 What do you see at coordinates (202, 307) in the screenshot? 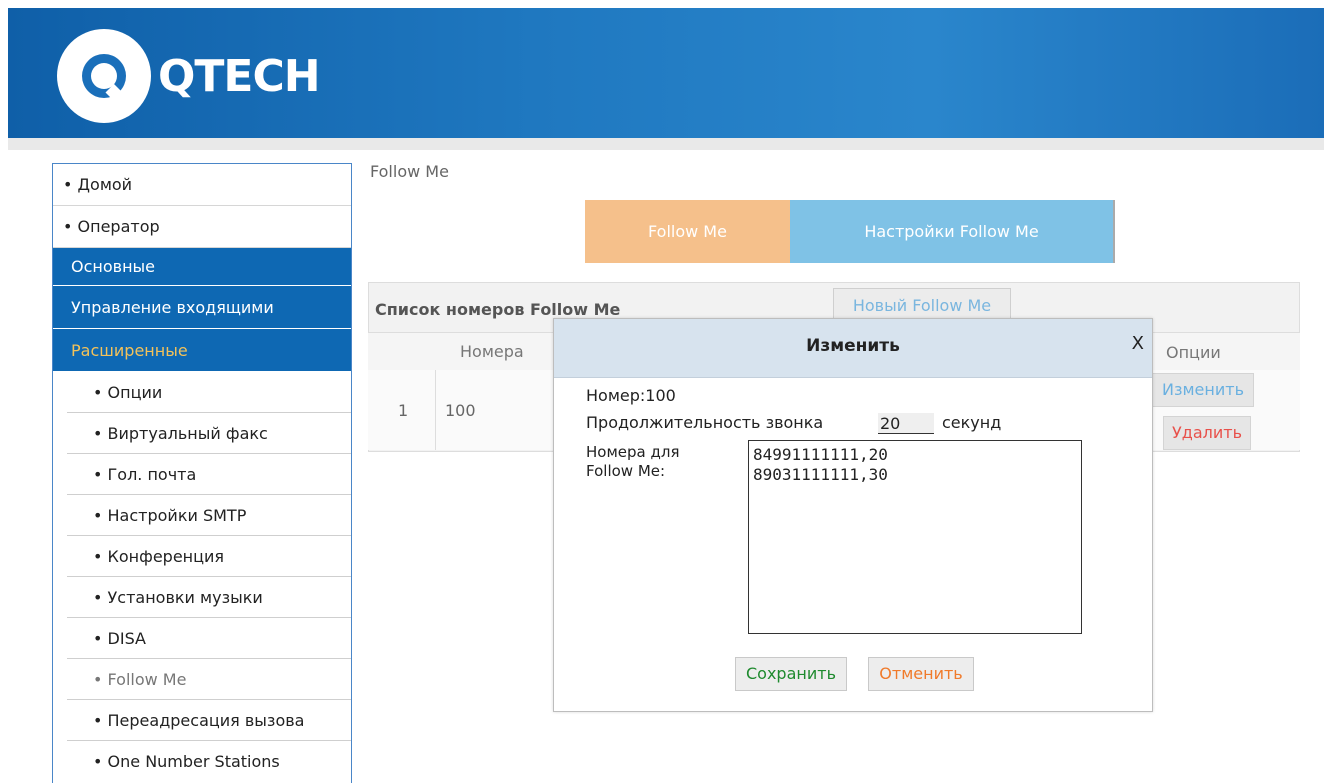
I see `sidebar-section-incoming: Управление входящими` at bounding box center [202, 307].